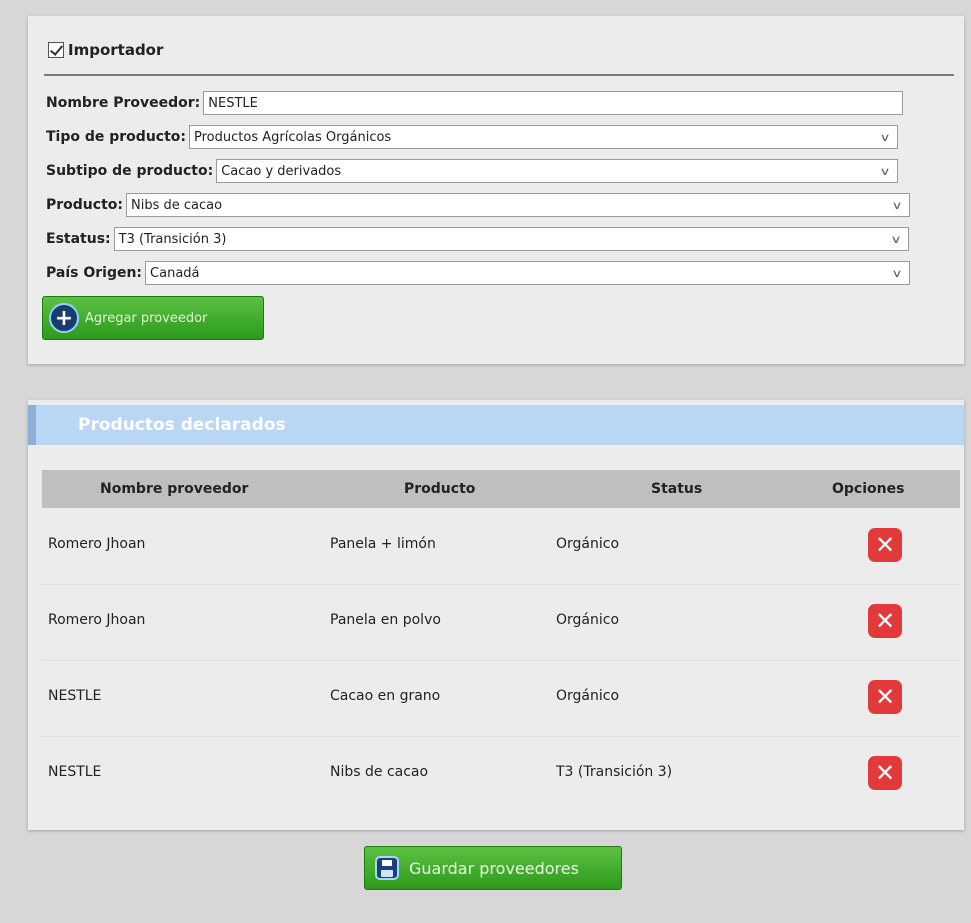  Describe the element at coordinates (385, 696) in the screenshot. I see `cell-product: Cacao en grano` at that location.